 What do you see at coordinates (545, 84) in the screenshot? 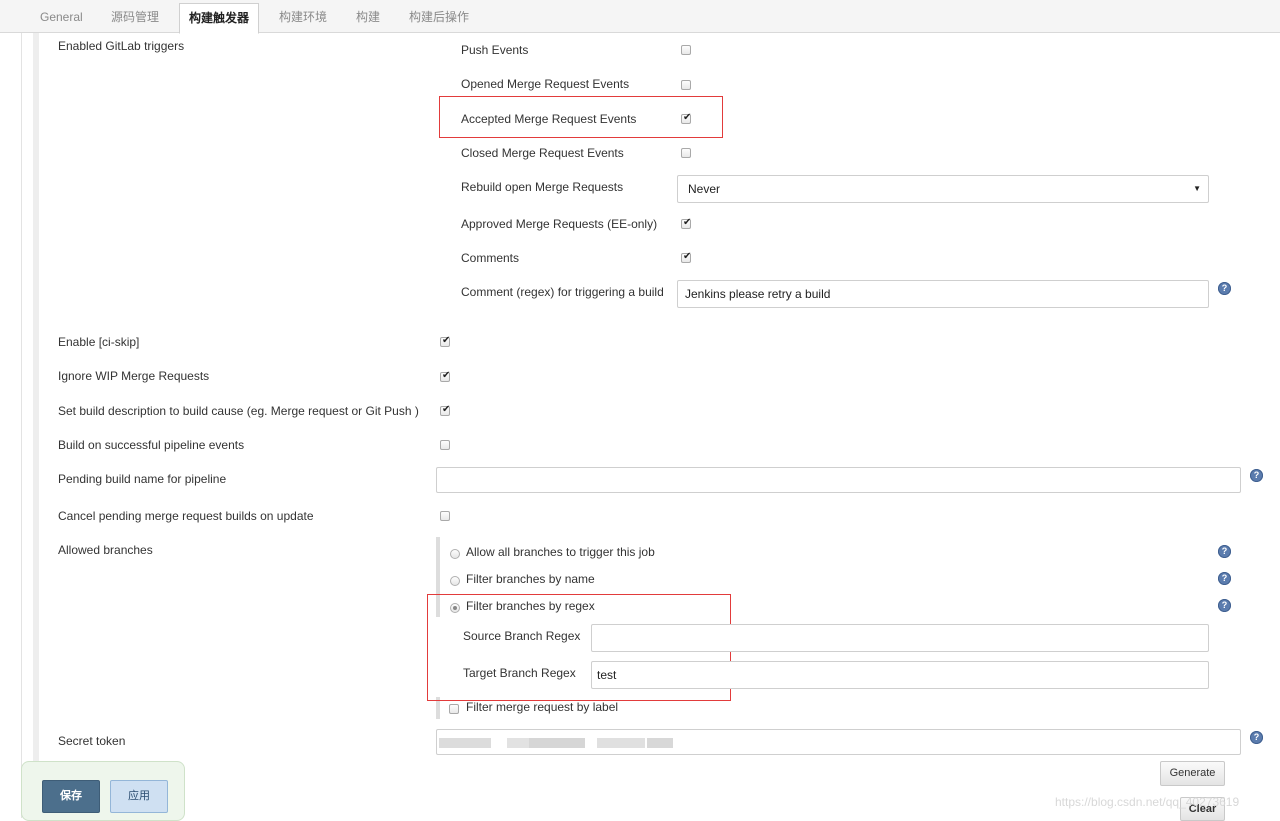
I see `opened-mr-label: Opened Merge Request Events` at bounding box center [545, 84].